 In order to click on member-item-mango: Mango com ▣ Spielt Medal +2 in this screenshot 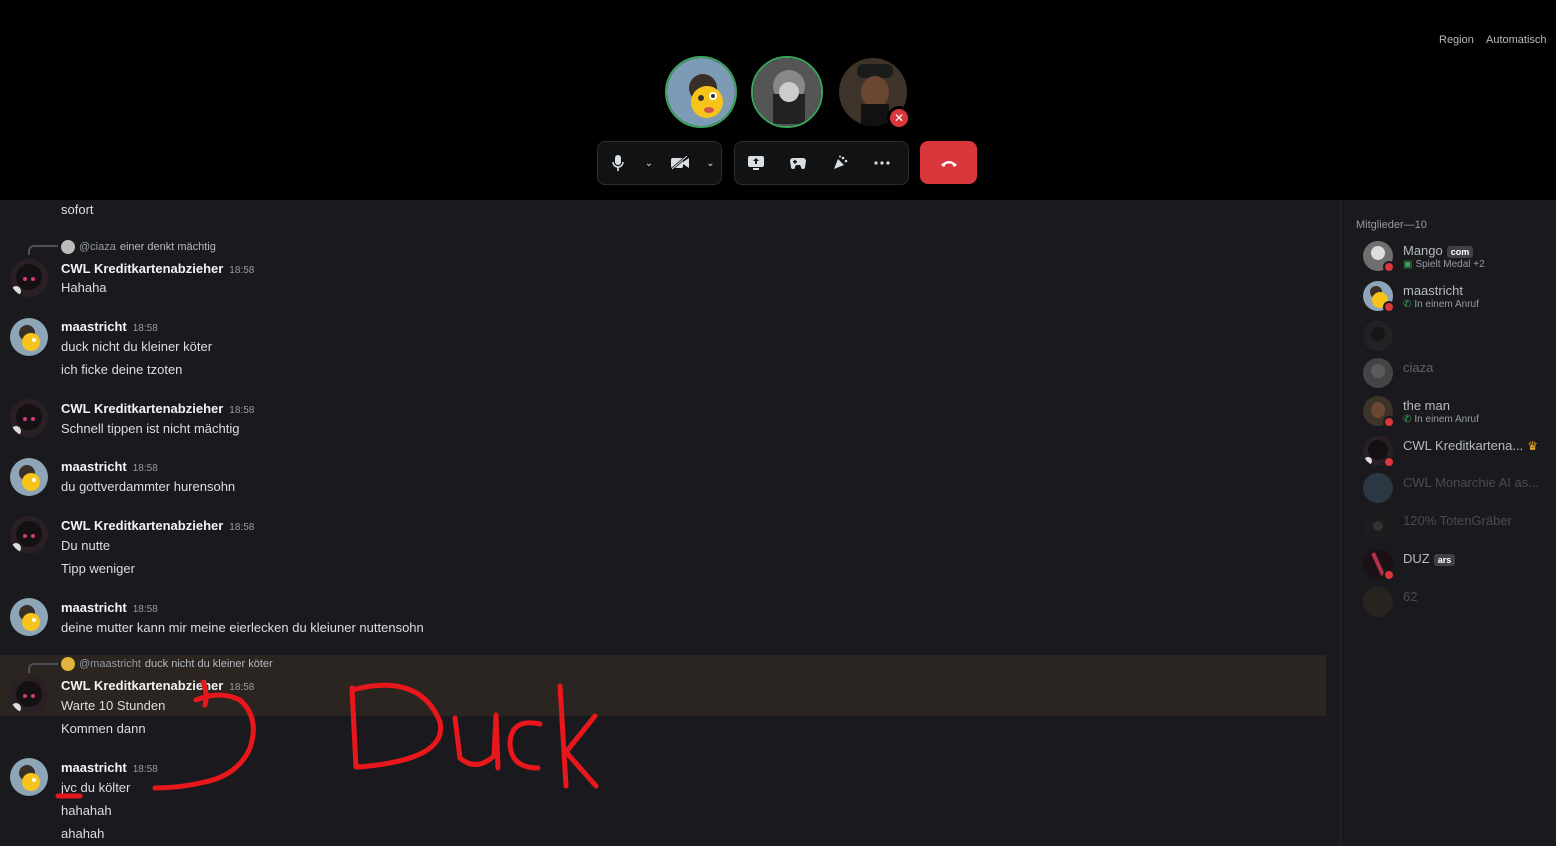, I will do `click(1458, 257)`.